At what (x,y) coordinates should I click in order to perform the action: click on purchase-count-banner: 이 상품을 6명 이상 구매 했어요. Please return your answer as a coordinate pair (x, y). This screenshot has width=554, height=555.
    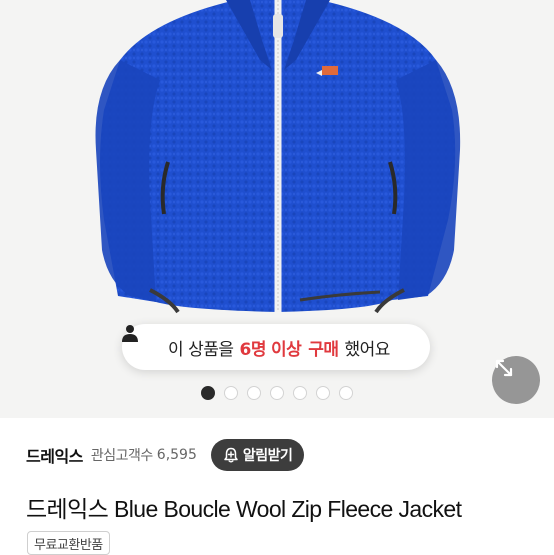
    Looking at the image, I should click on (276, 347).